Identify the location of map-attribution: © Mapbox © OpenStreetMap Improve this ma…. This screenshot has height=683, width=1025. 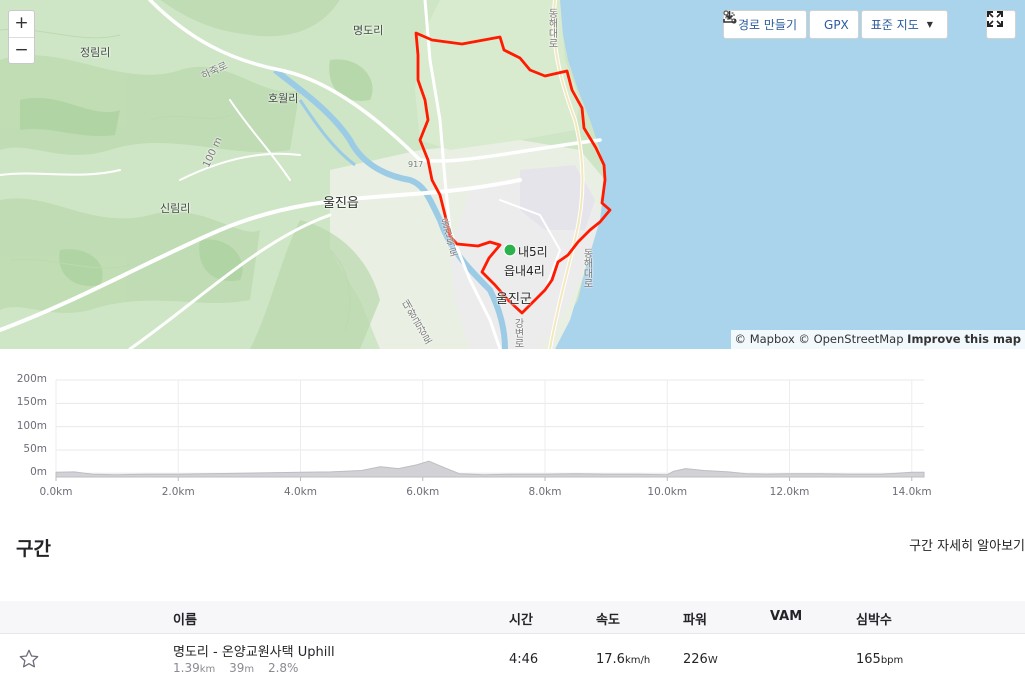
(877, 339).